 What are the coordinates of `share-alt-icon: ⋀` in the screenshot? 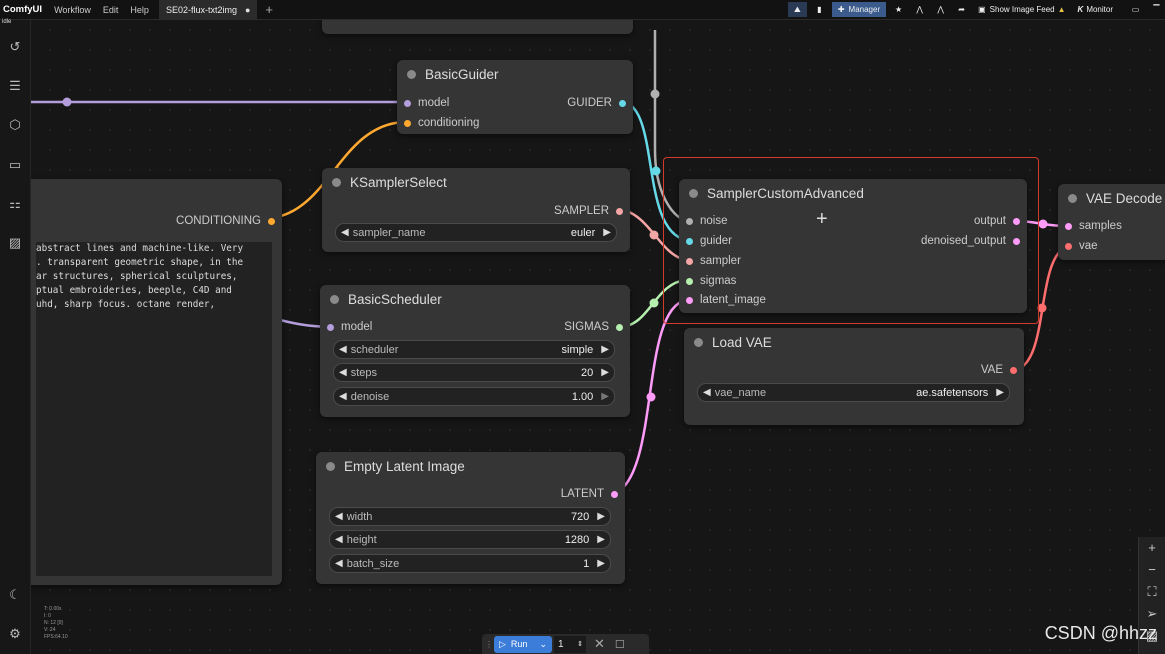 It's located at (940, 9).